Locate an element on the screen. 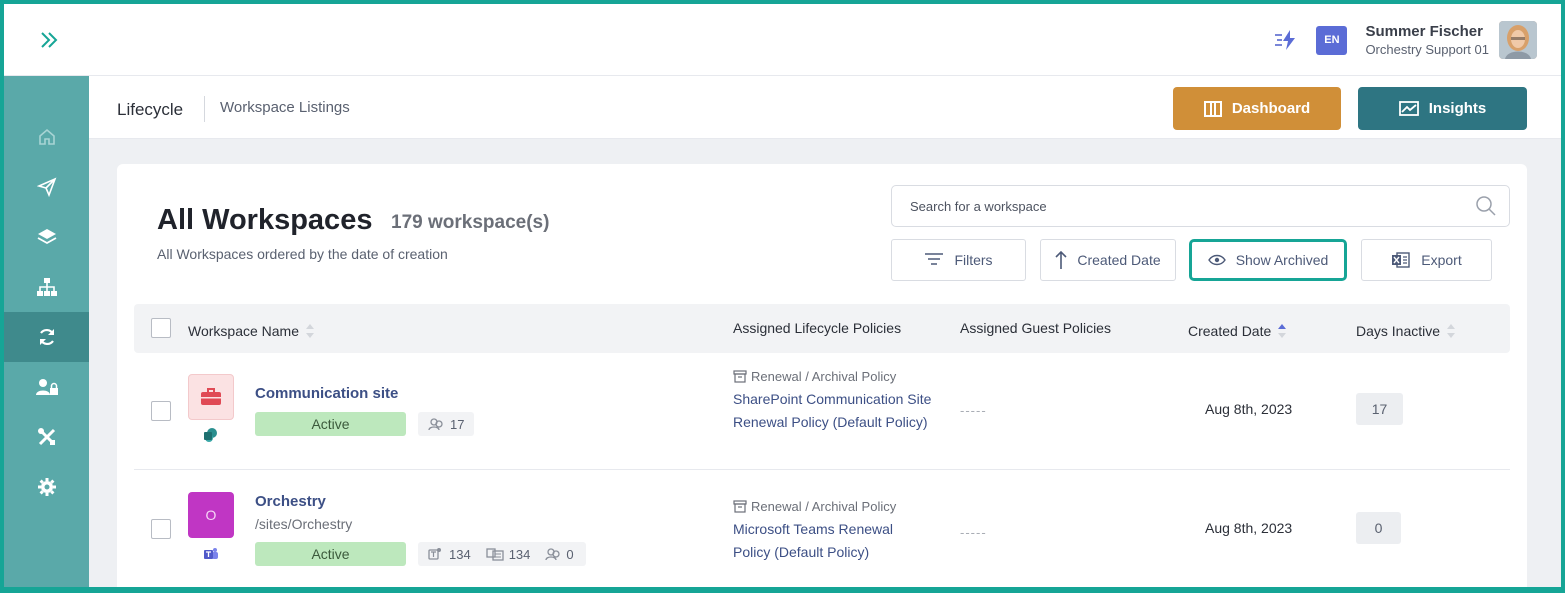 The height and width of the screenshot is (603, 1565). guests-count: 0 is located at coordinates (570, 554).